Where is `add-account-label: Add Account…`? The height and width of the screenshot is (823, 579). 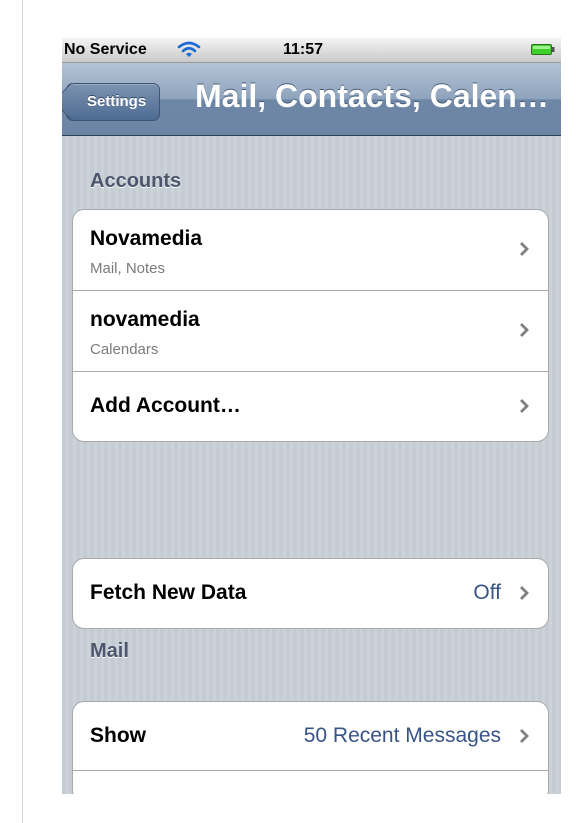 add-account-label: Add Account… is located at coordinates (165, 405).